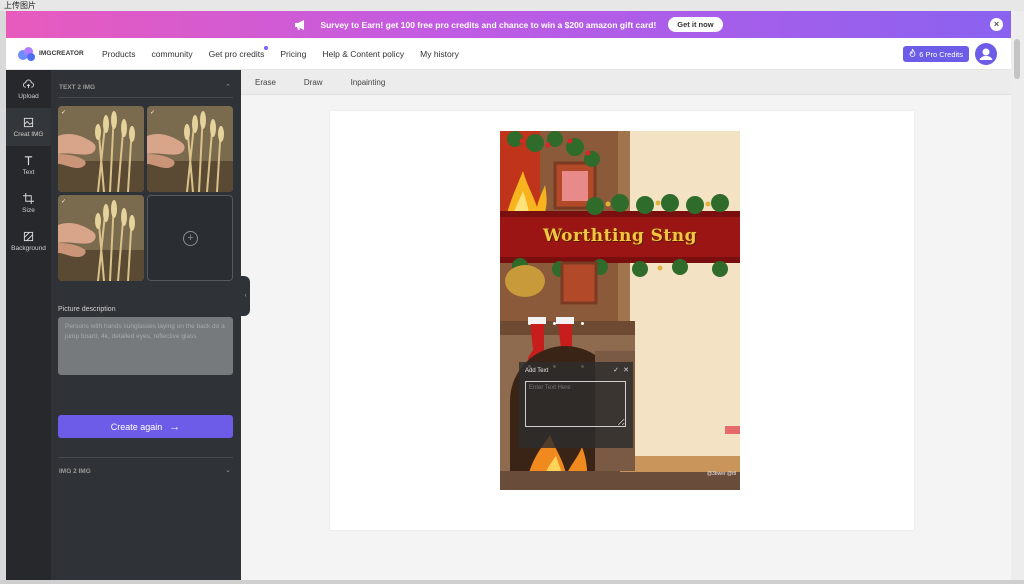 The image size is (1024, 584). What do you see at coordinates (28, 89) in the screenshot?
I see `rail-item-upload: Upload` at bounding box center [28, 89].